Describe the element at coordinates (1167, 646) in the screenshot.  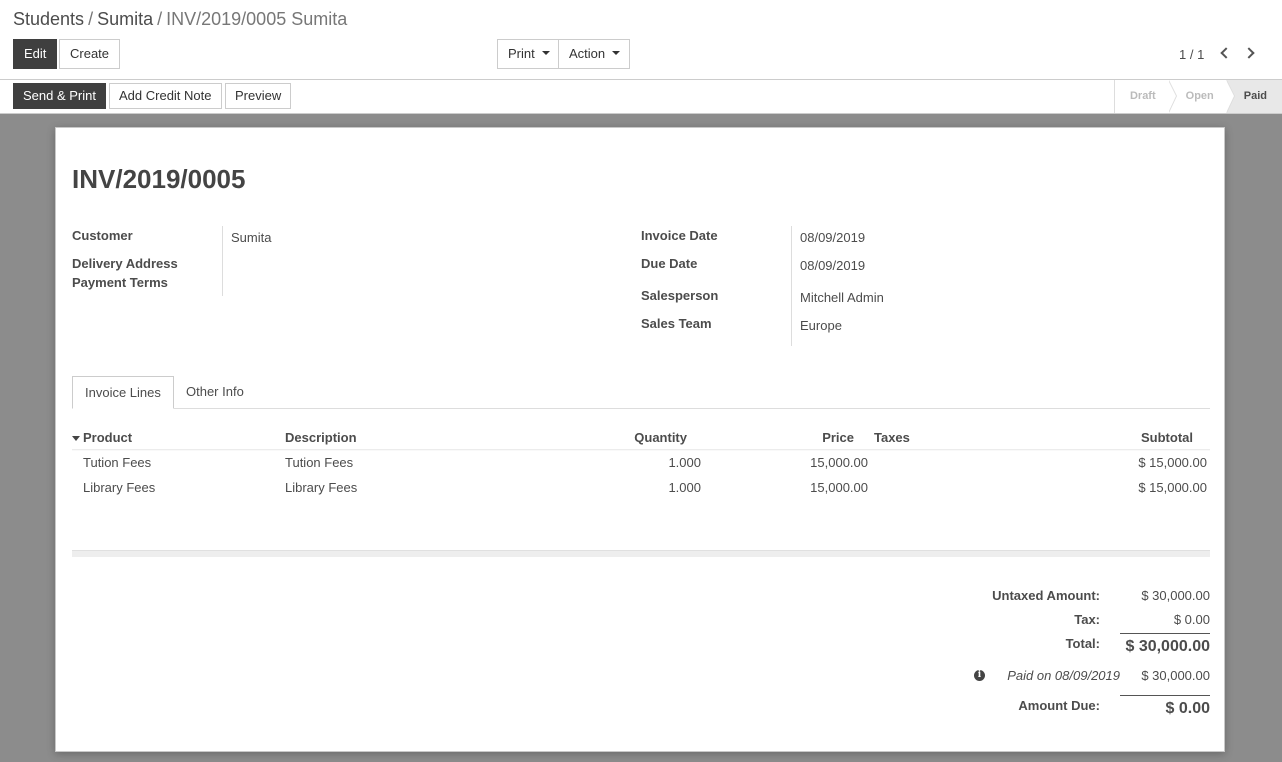
I see `total-value: $ 30,000.00` at that location.